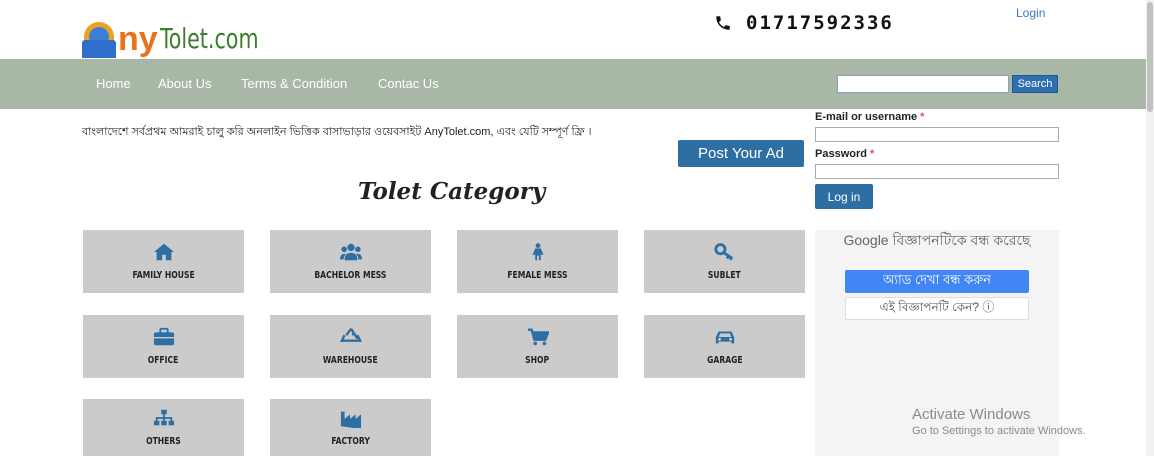 Image resolution: width=1154 pixels, height=456 pixels. What do you see at coordinates (350, 261) in the screenshot?
I see `category-bachelor-mess: BACHELOR MESS` at bounding box center [350, 261].